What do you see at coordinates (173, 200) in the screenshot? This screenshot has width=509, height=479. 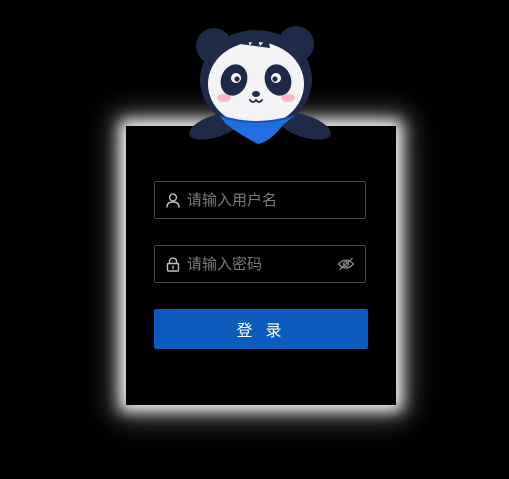 I see `user-icon` at bounding box center [173, 200].